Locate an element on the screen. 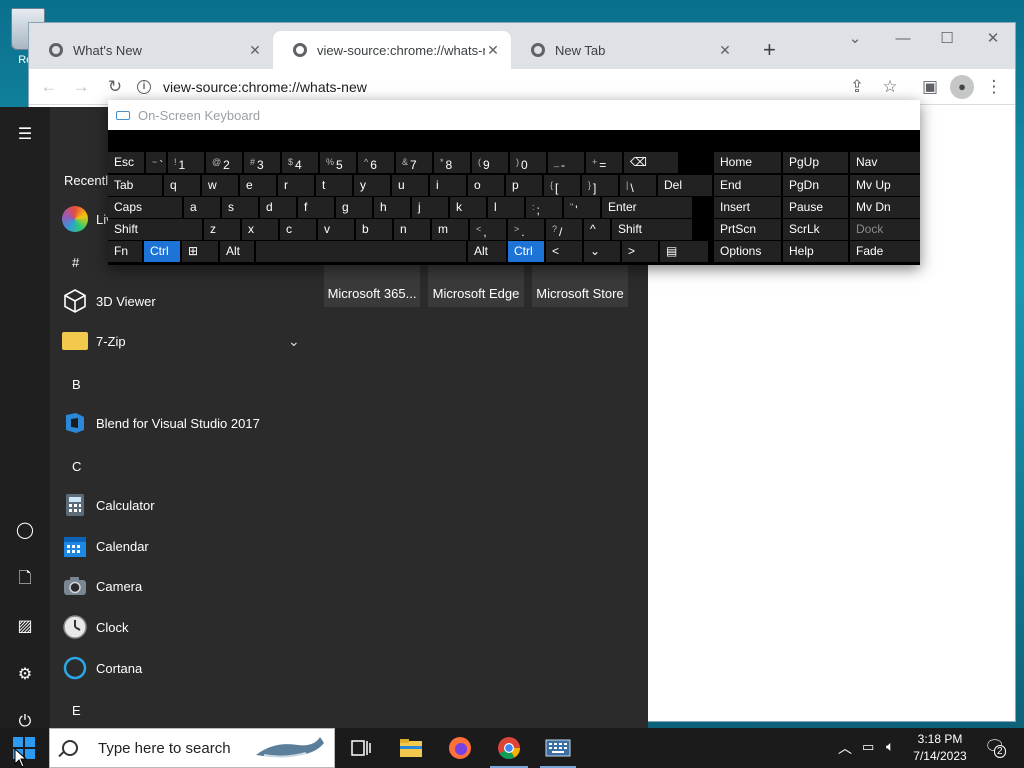 This screenshot has width=1024, height=768. osk-key: Enter is located at coordinates (647, 207).